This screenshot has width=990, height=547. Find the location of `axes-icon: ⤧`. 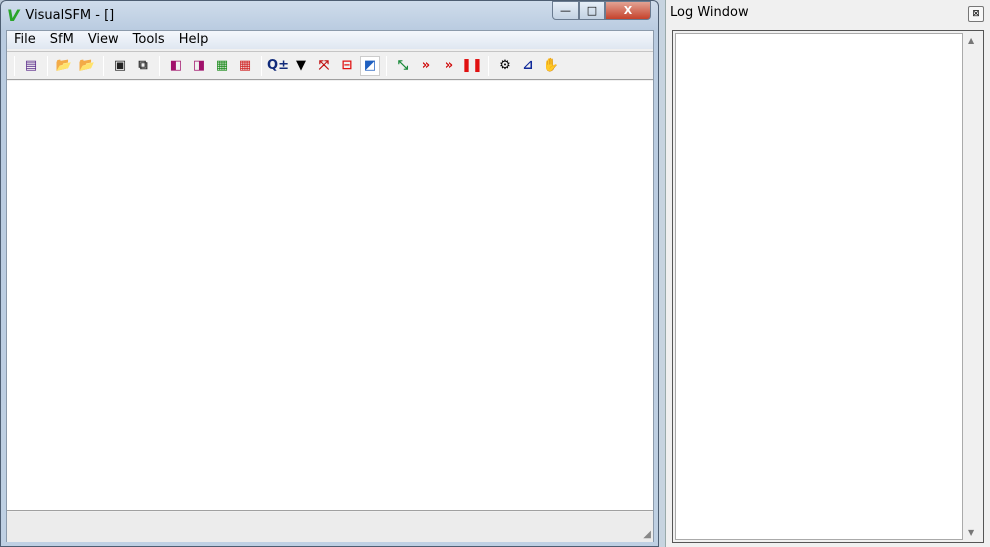

axes-icon: ⤧ is located at coordinates (324, 66).